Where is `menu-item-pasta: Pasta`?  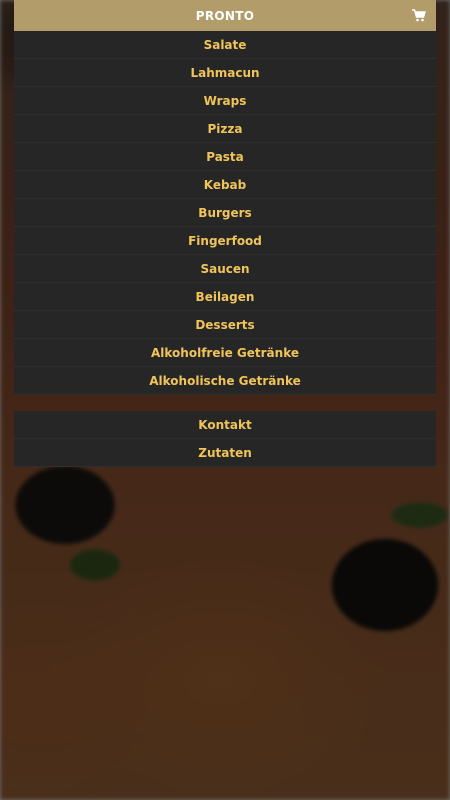 menu-item-pasta: Pasta is located at coordinates (225, 157).